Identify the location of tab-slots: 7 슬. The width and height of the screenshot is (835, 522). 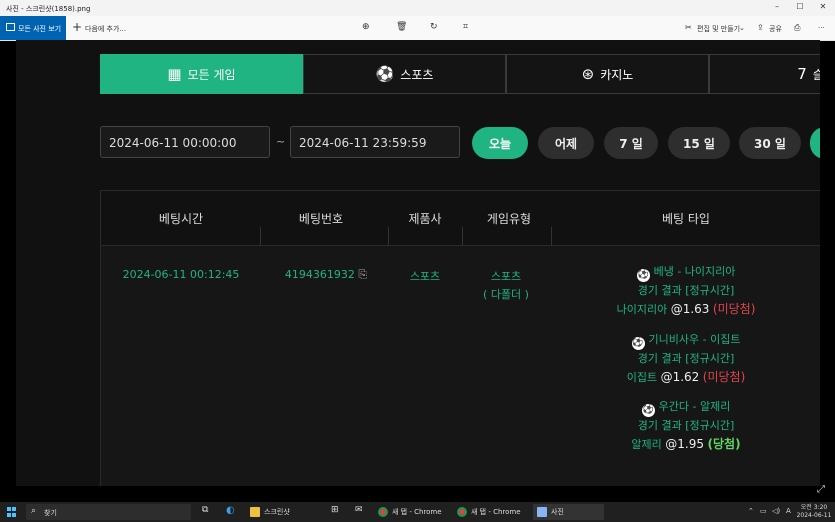
(764, 74).